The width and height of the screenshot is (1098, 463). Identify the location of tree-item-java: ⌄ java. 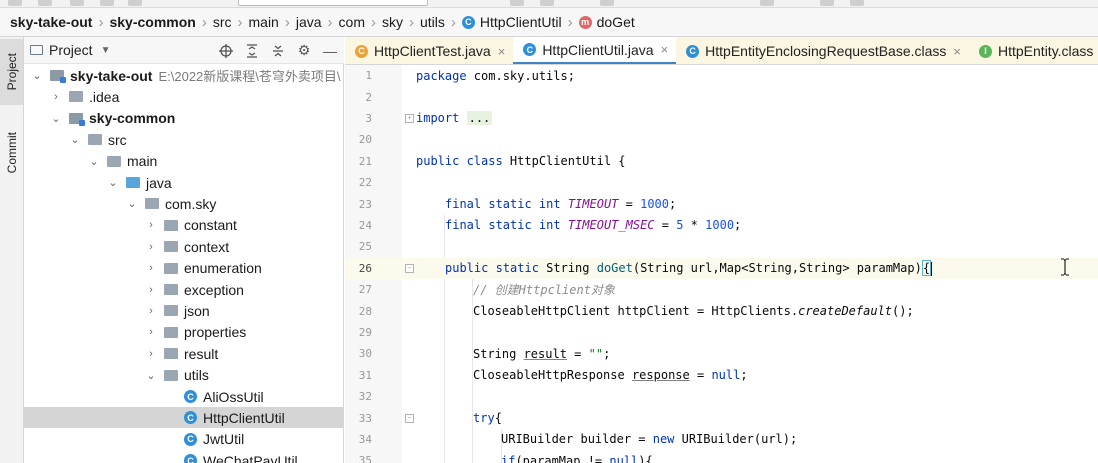
(184, 182).